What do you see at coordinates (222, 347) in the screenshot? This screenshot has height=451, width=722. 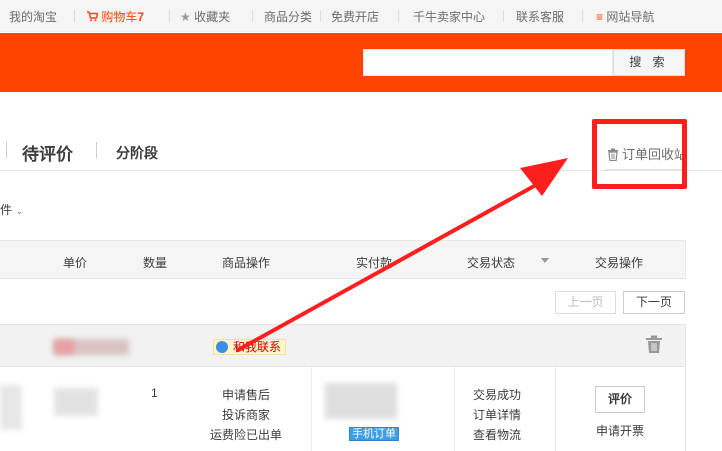 I see `chat-icon` at bounding box center [222, 347].